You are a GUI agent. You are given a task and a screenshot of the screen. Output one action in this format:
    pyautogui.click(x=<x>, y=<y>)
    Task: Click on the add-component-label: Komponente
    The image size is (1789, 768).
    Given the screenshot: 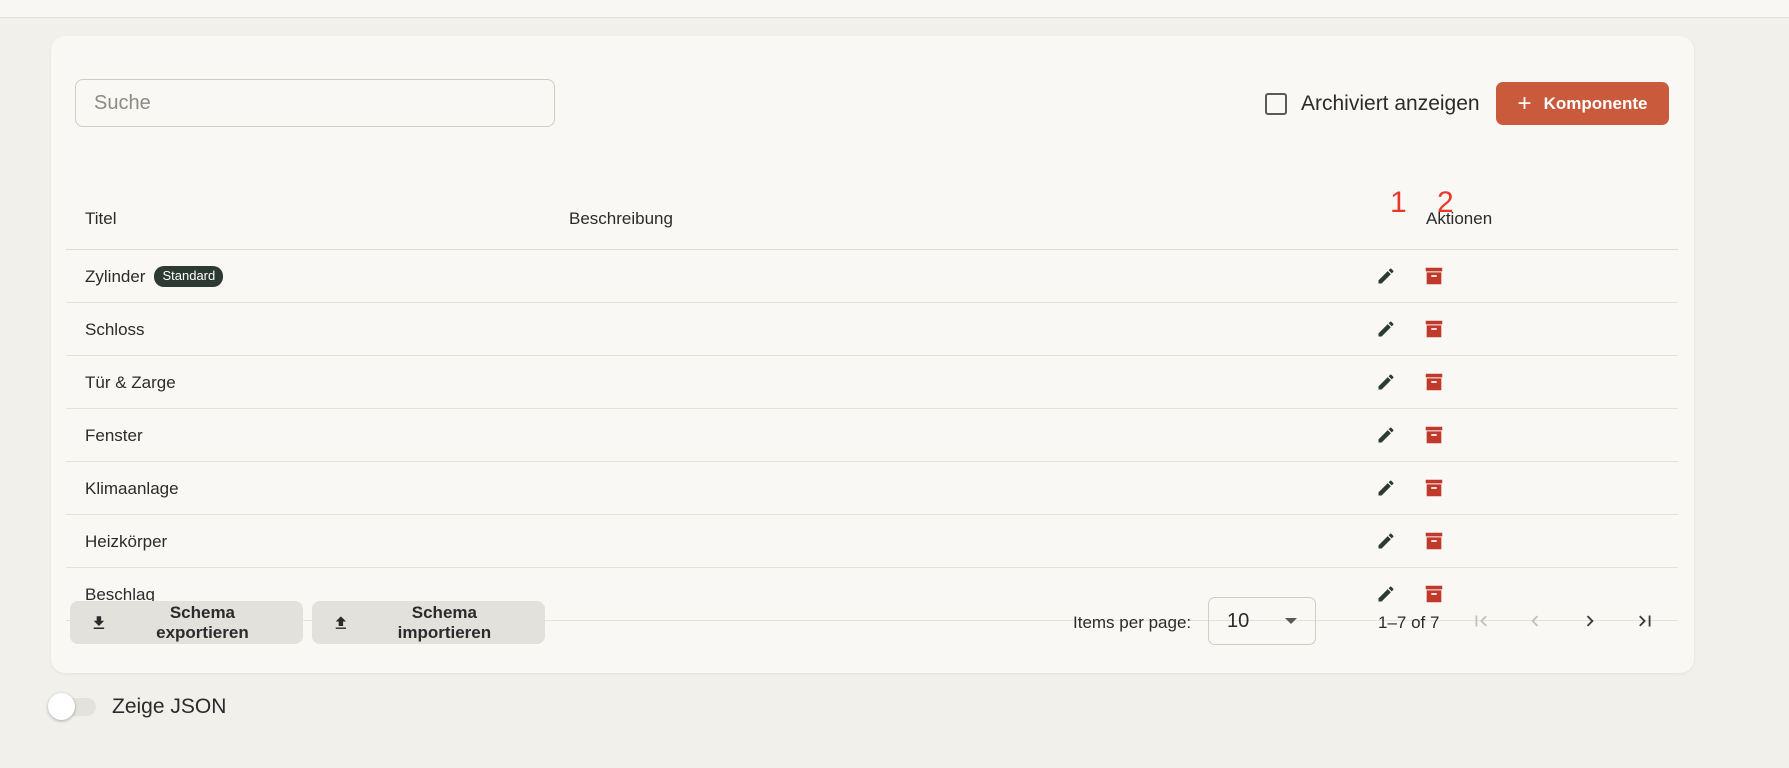 What is the action you would take?
    pyautogui.click(x=1595, y=103)
    